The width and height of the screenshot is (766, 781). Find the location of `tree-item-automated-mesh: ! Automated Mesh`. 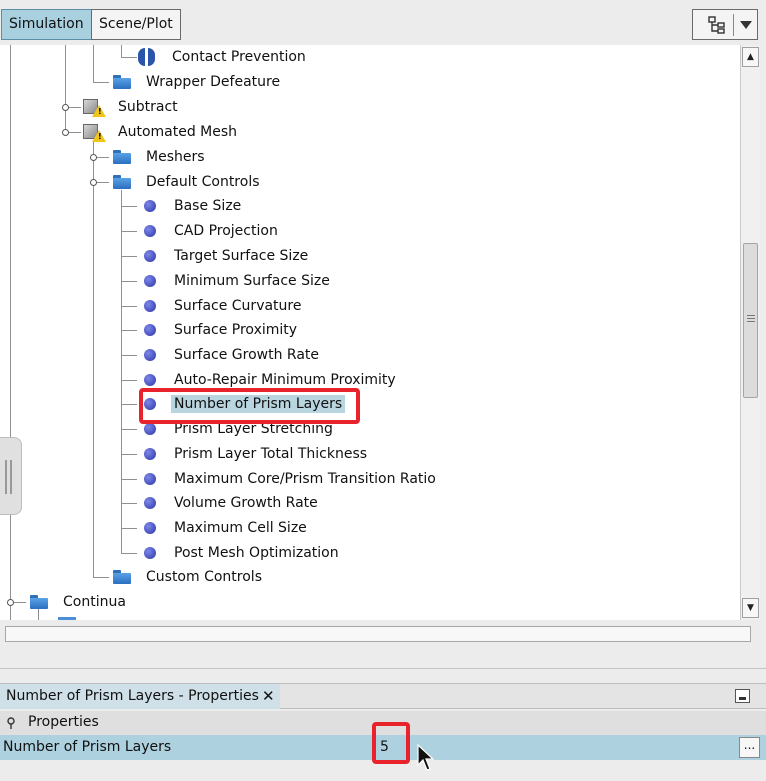

tree-item-automated-mesh: ! Automated Mesh is located at coordinates (161, 132).